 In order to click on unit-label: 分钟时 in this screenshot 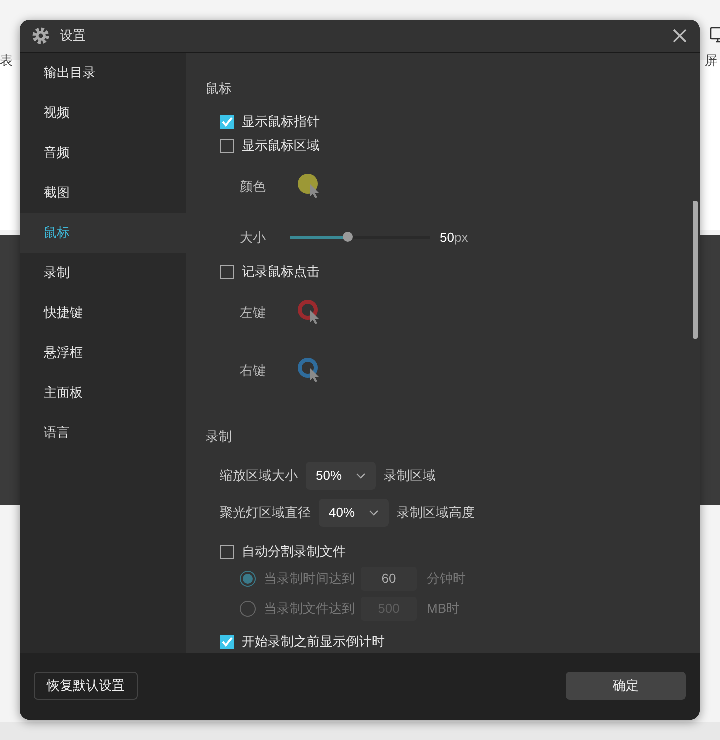, I will do `click(446, 579)`.